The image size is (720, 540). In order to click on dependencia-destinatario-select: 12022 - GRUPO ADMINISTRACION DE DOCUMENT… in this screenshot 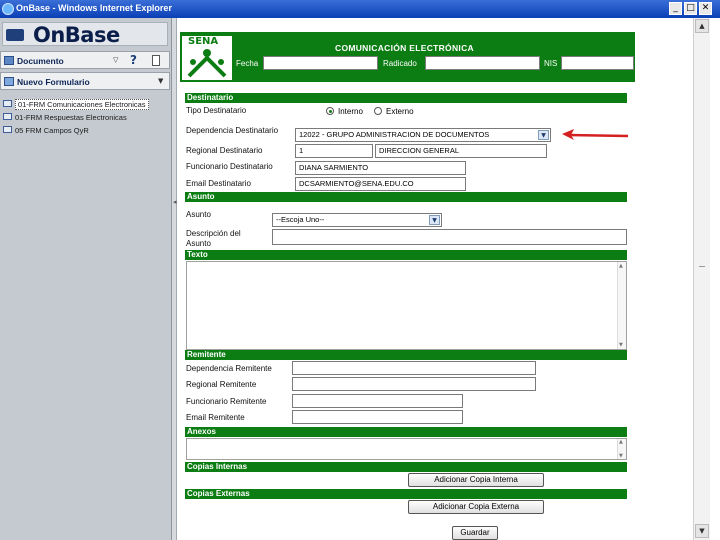, I will do `click(423, 135)`.